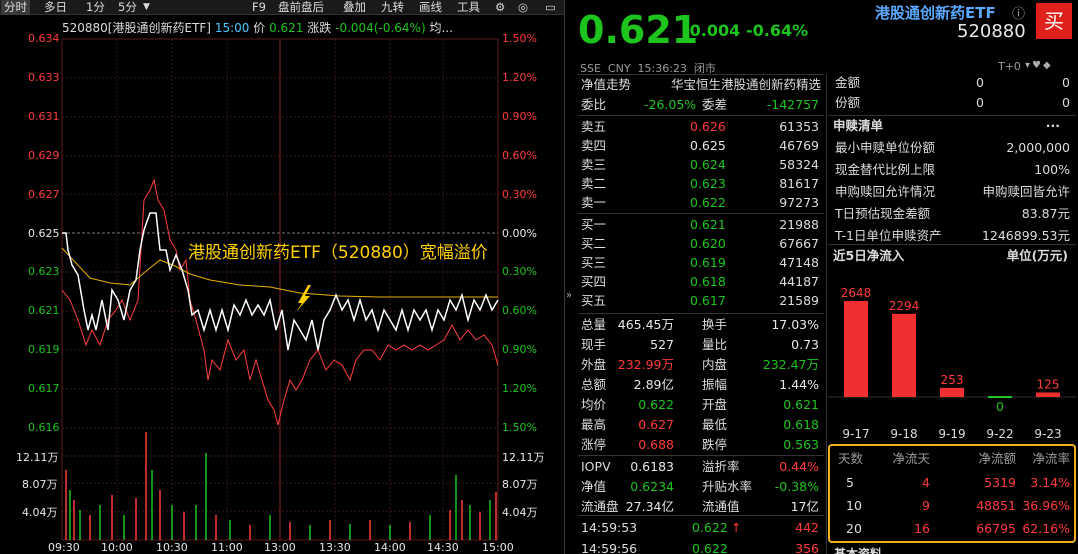 The height and width of the screenshot is (554, 1078). What do you see at coordinates (519, 155) in the screenshot?
I see `y-tick: 0.60%` at bounding box center [519, 155].